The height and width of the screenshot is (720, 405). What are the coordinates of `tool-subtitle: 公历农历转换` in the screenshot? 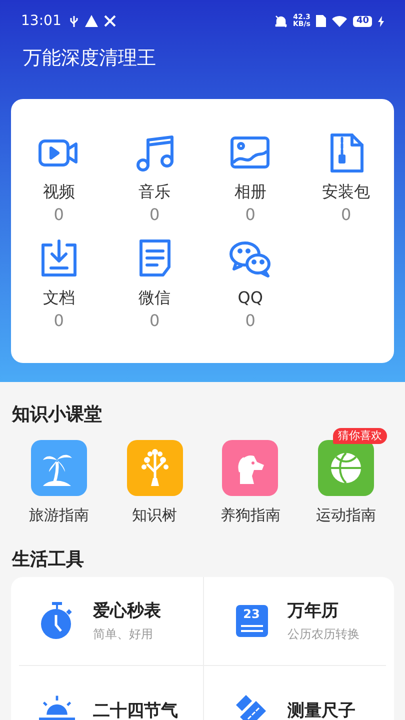 It's located at (324, 634).